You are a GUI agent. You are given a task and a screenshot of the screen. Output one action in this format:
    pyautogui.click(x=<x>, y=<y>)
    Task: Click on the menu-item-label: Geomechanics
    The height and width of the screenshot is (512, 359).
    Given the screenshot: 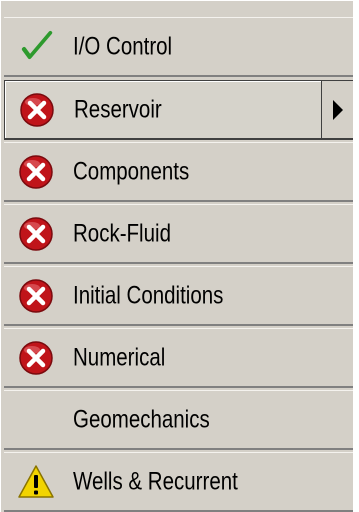 What is the action you would take?
    pyautogui.click(x=141, y=419)
    